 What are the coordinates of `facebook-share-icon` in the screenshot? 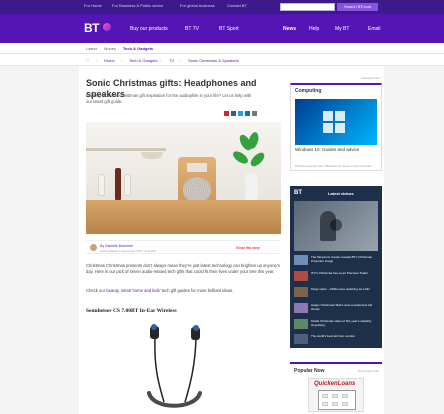 It's located at (233, 113).